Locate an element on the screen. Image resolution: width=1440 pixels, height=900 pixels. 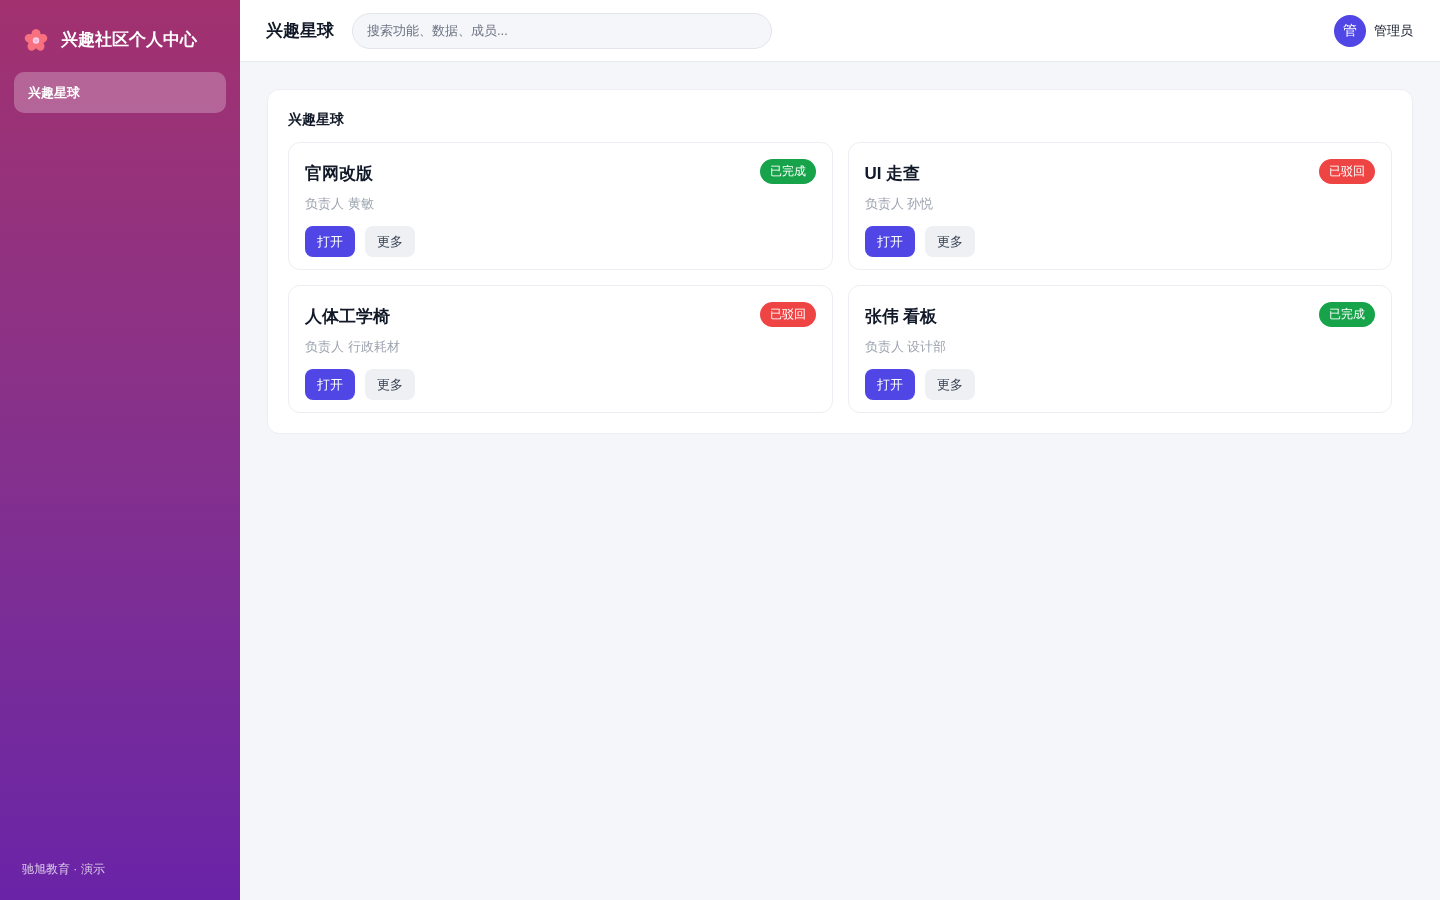
card-title: UI 走查 is located at coordinates (892, 174).